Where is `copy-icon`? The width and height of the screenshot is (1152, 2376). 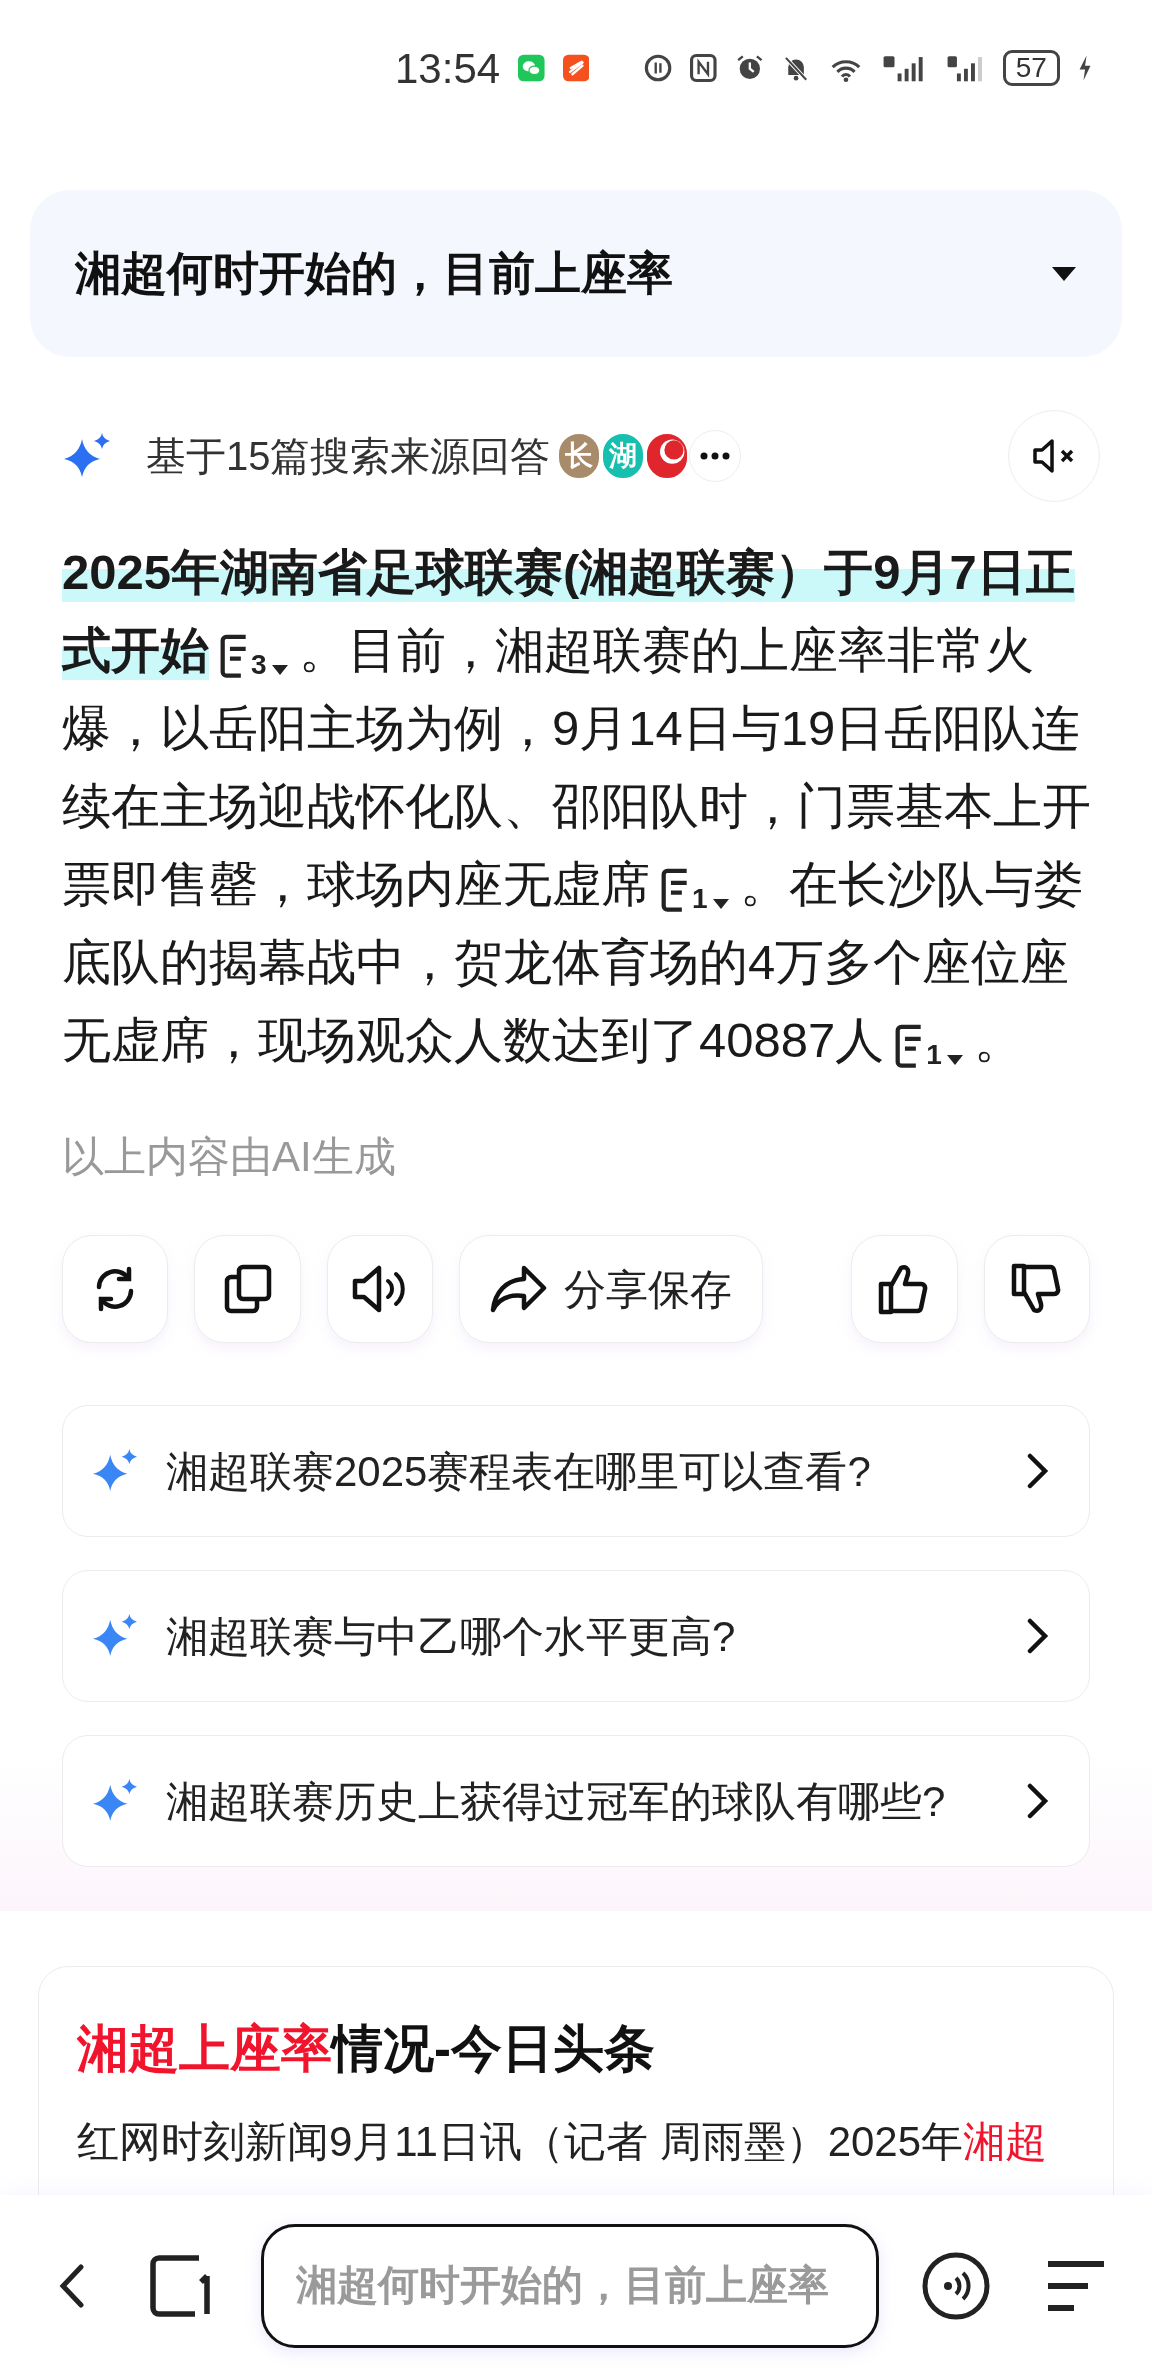
copy-icon is located at coordinates (247, 1289).